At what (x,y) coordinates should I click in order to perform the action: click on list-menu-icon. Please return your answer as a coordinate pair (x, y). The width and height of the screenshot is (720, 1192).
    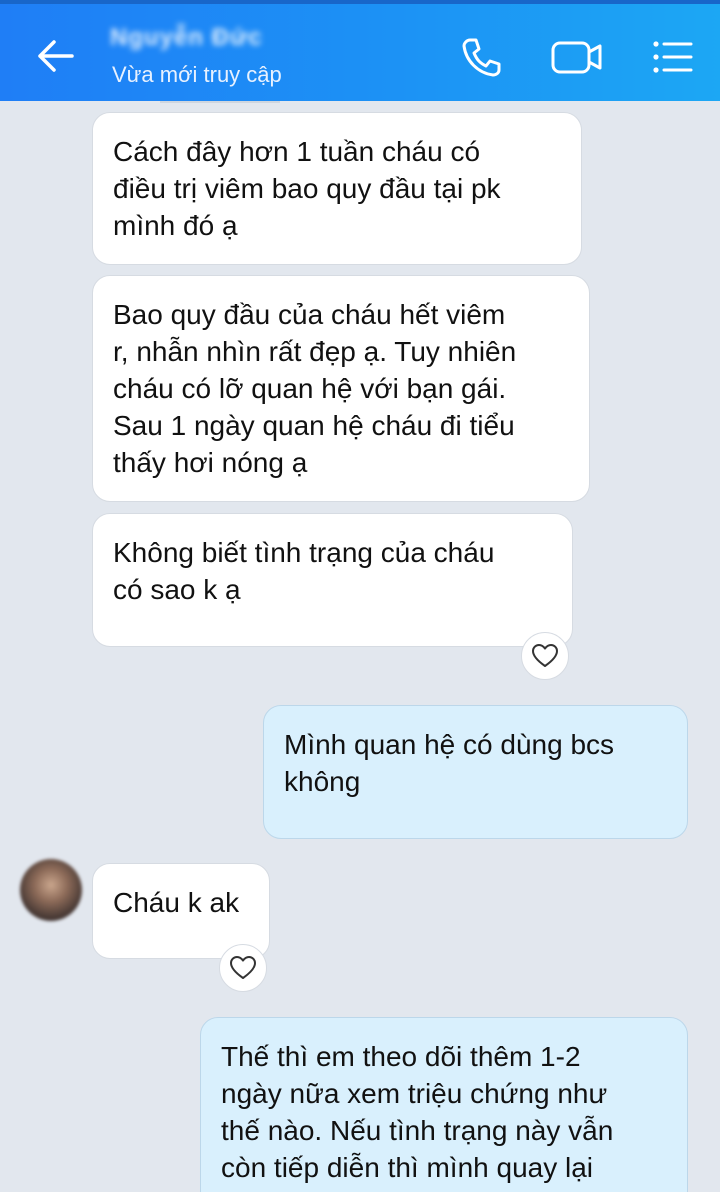
    Looking at the image, I should click on (673, 57).